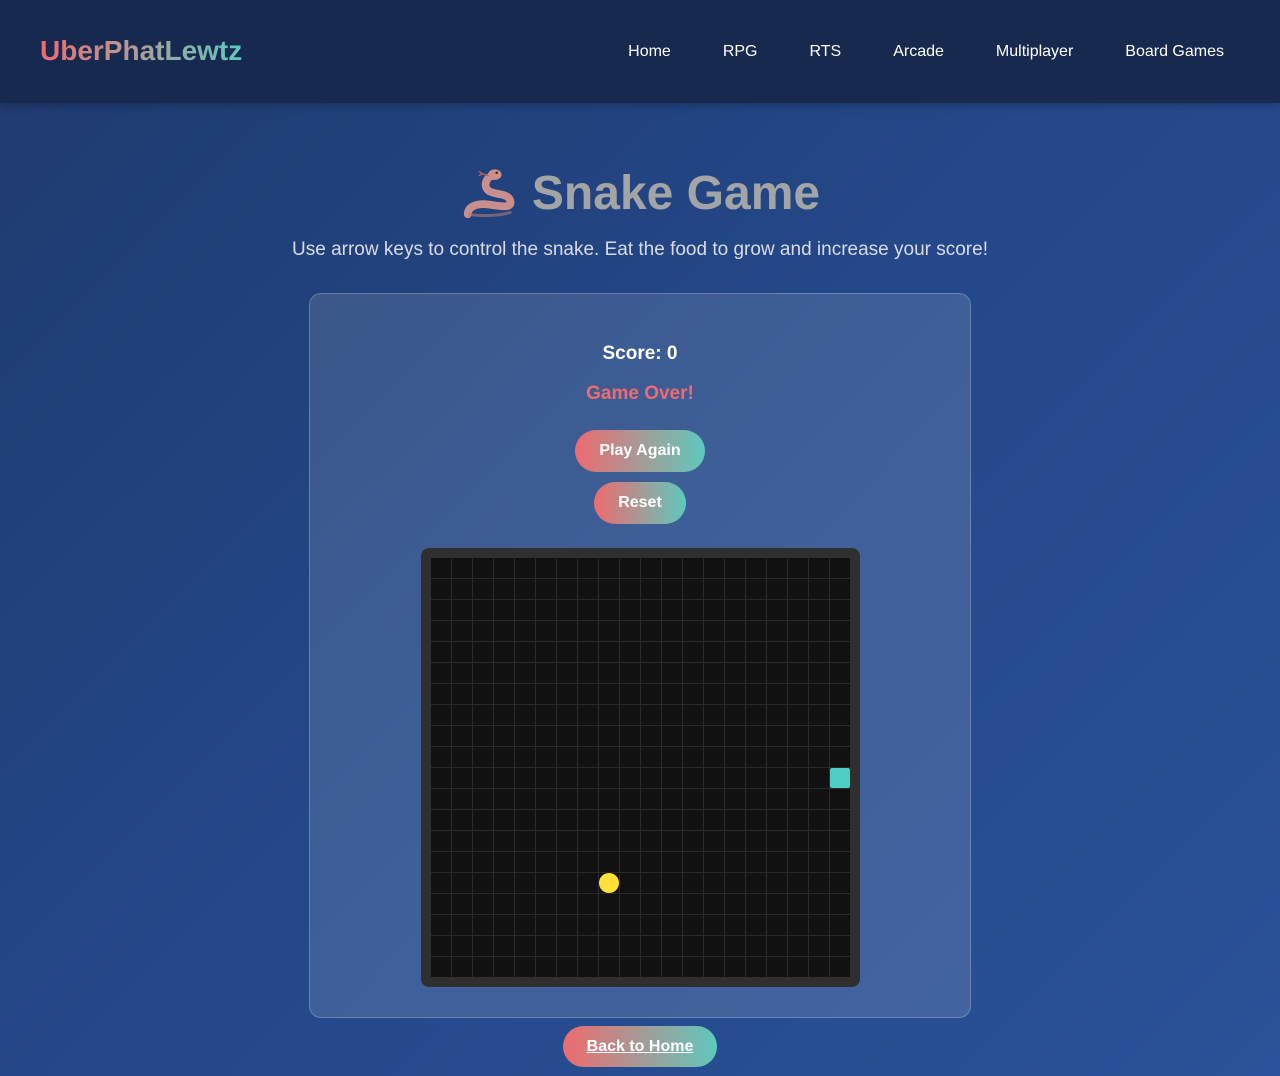  I want to click on play-again-button: Play Again, so click(640, 451).